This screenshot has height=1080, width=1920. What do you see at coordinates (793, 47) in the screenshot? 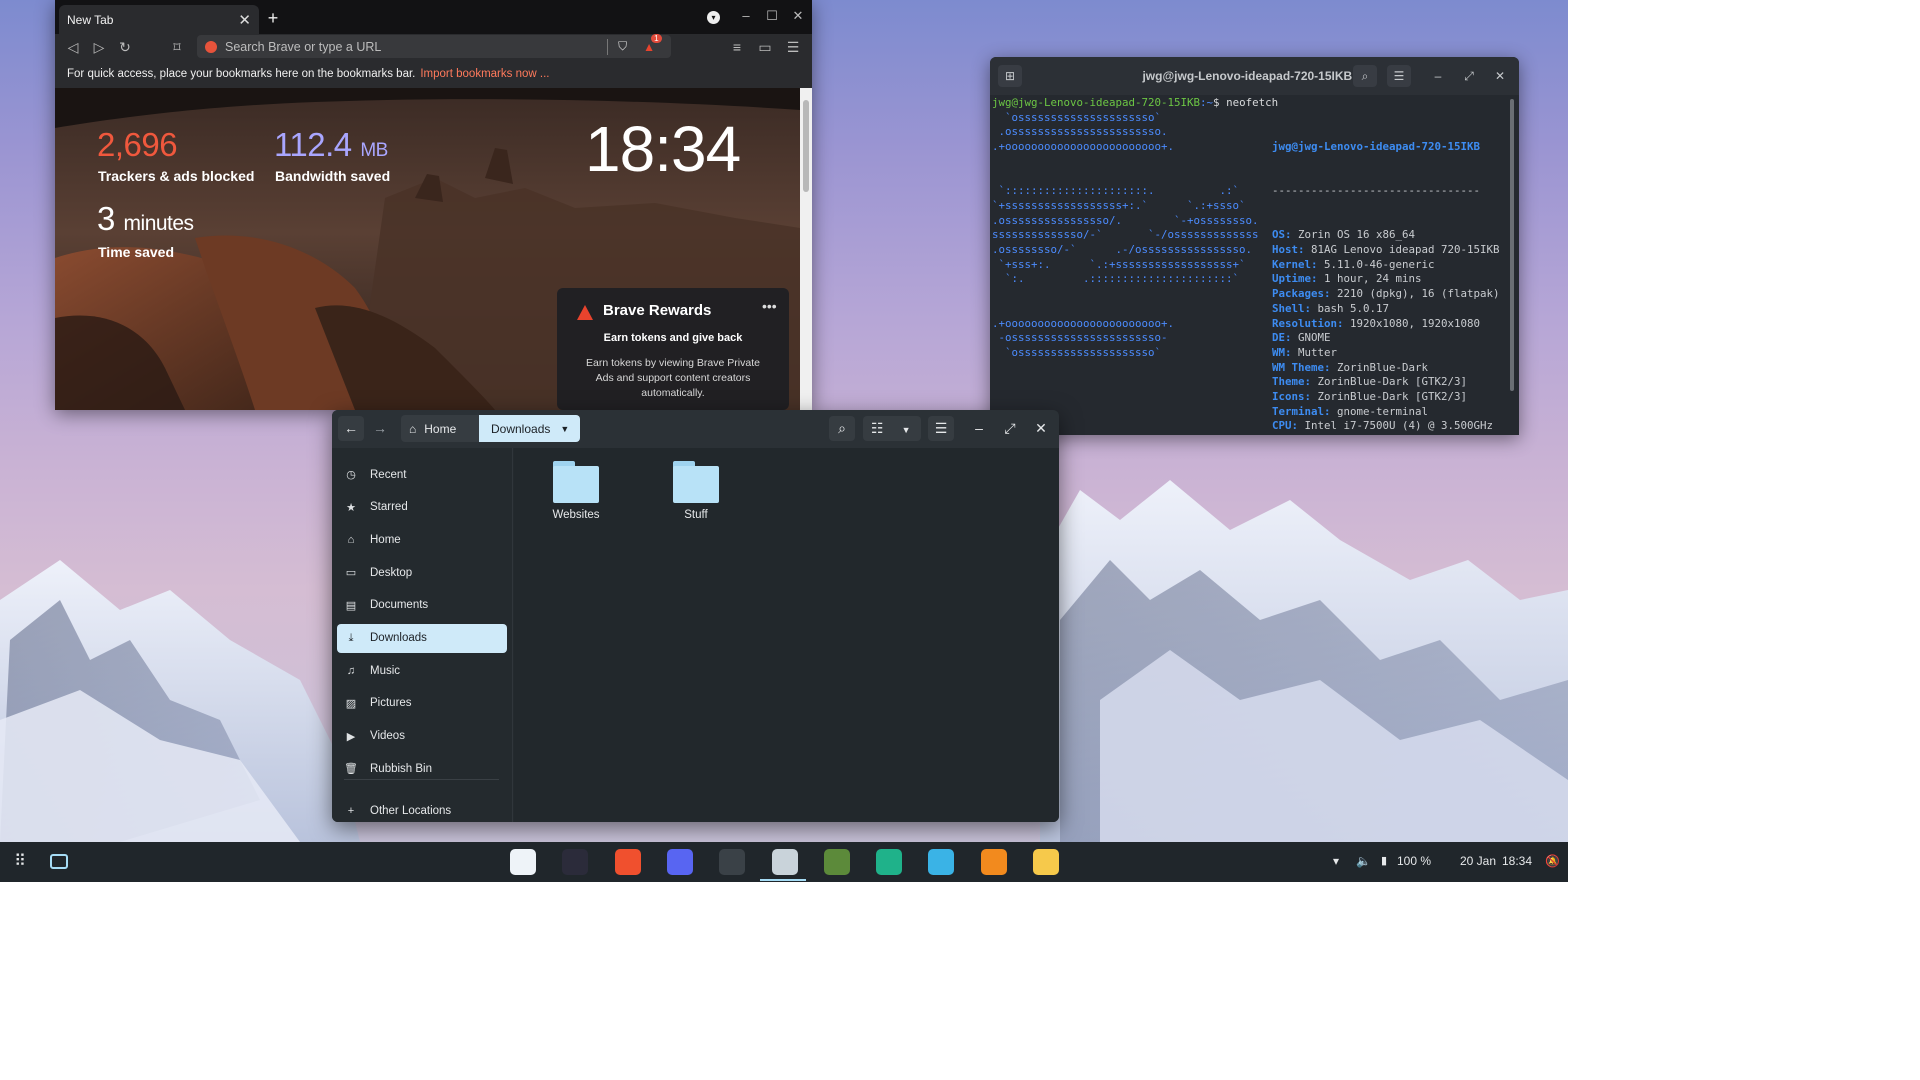
I see `menu-icon: ☰` at bounding box center [793, 47].